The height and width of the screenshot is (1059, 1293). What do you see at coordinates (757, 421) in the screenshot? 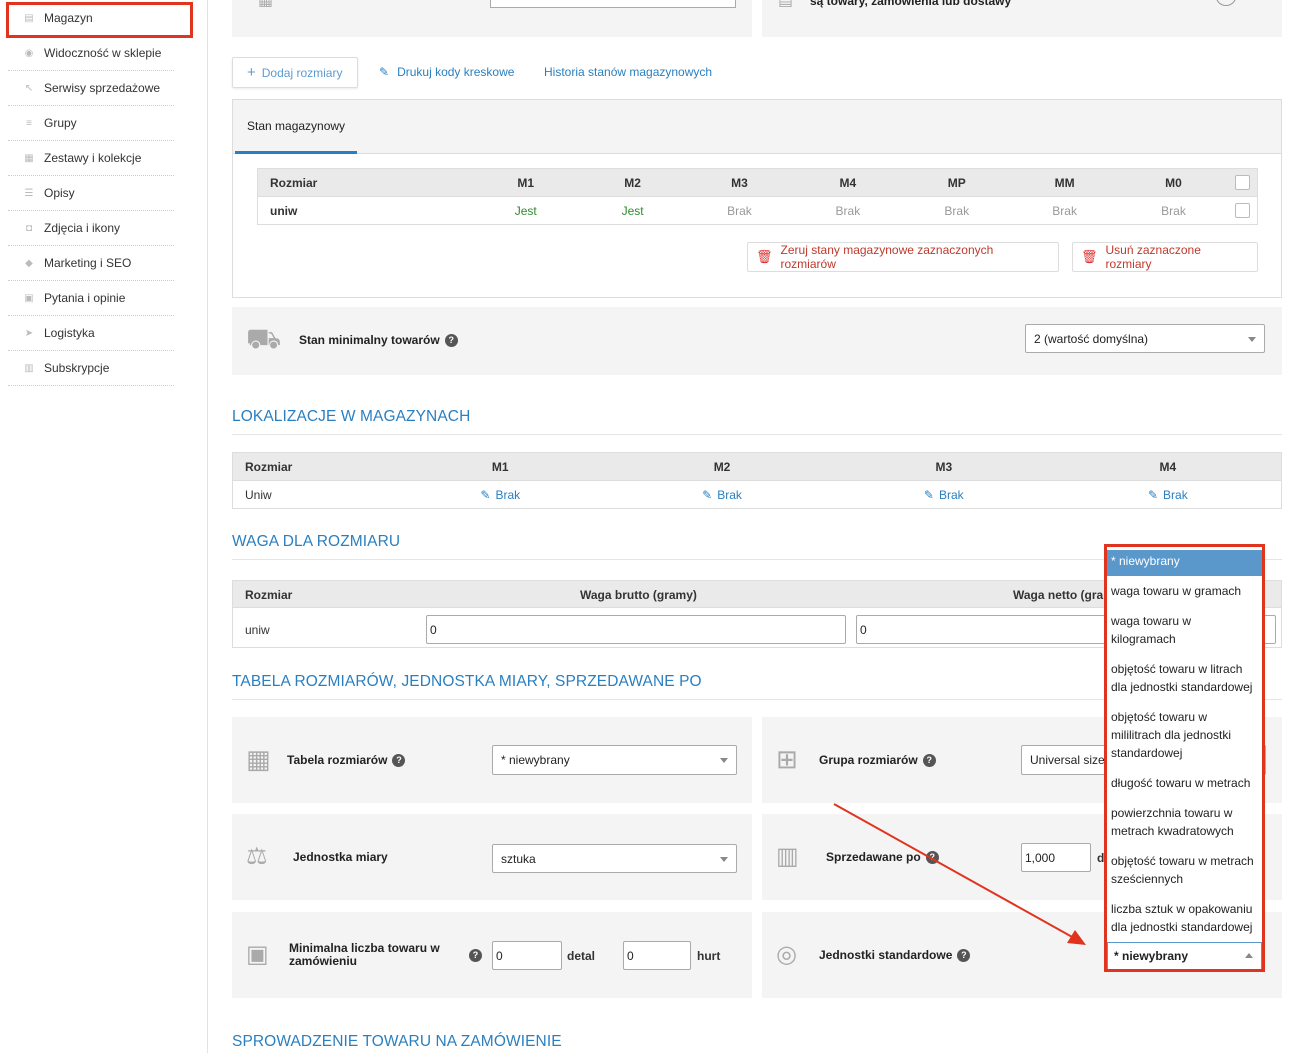
I see `locations-title: LOKALIZACJE W MAGAZYNACH` at bounding box center [757, 421].